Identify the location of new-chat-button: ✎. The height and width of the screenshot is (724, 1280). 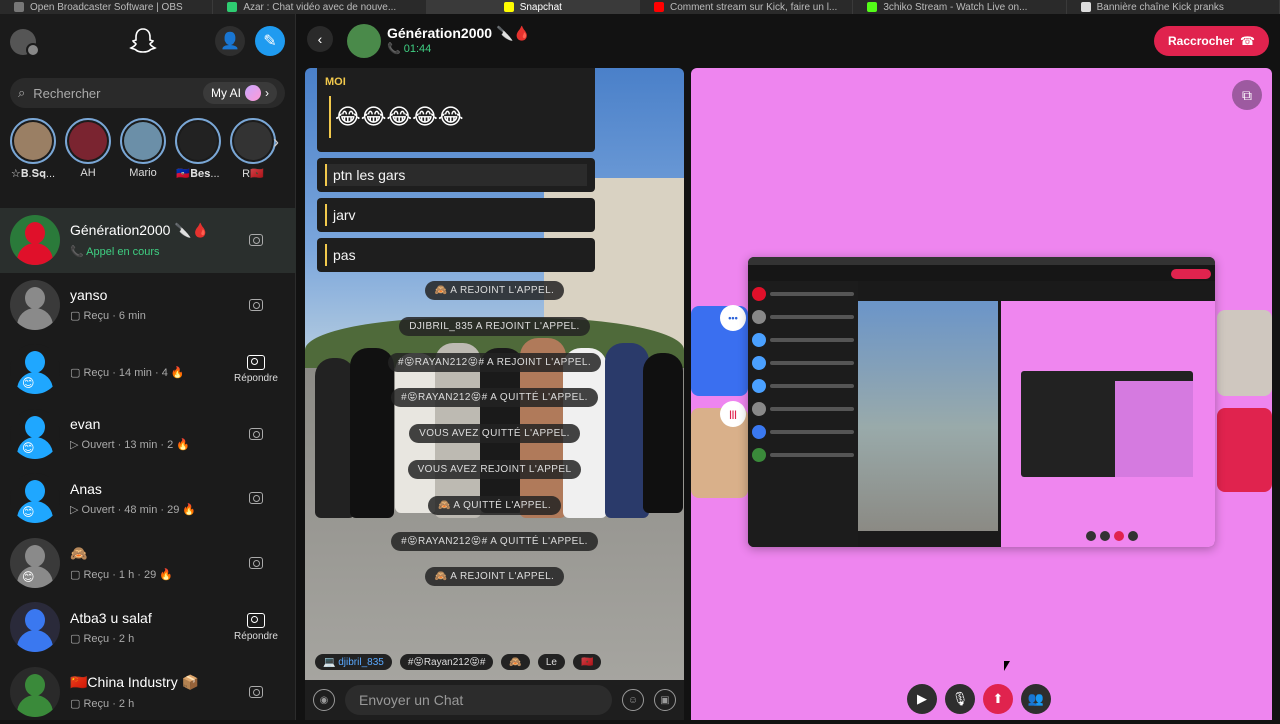
(270, 41).